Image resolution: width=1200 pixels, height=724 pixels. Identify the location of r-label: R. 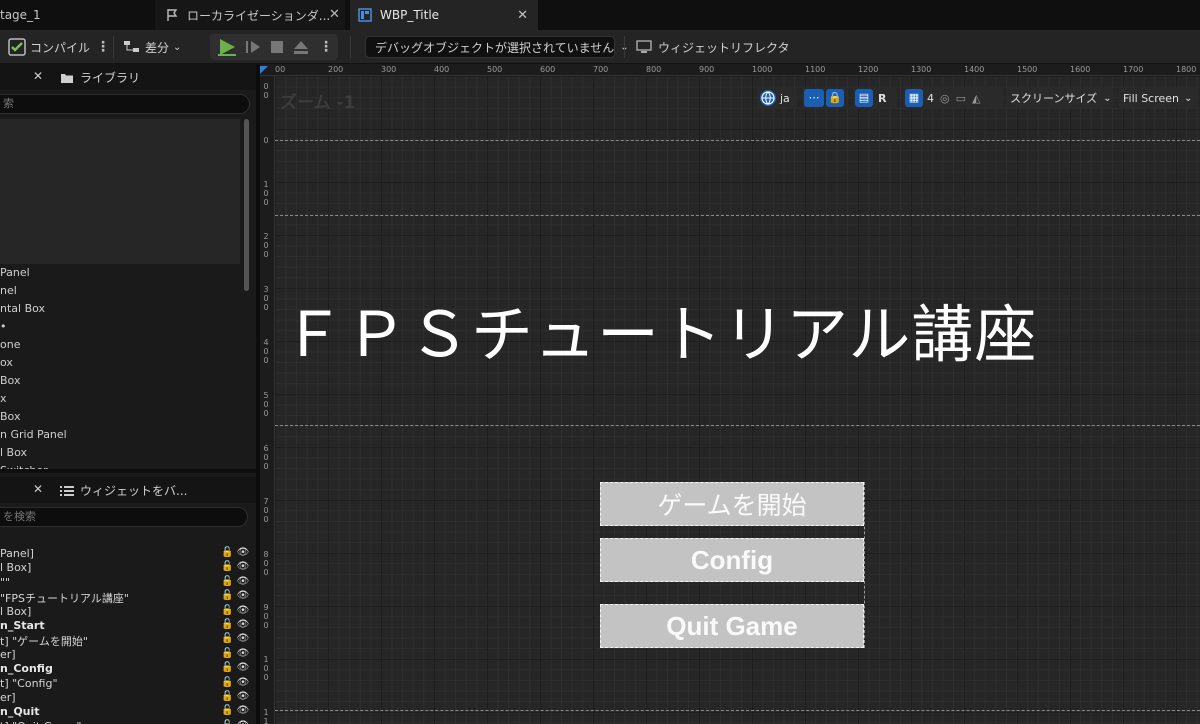
(882, 98).